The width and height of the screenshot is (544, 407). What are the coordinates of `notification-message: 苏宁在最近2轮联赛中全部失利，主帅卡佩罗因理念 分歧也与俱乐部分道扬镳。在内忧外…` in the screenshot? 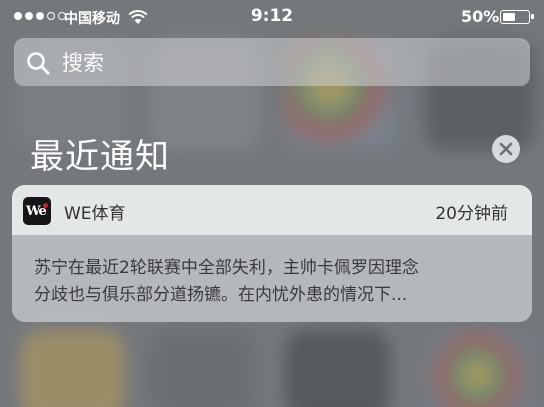 It's located at (274, 282).